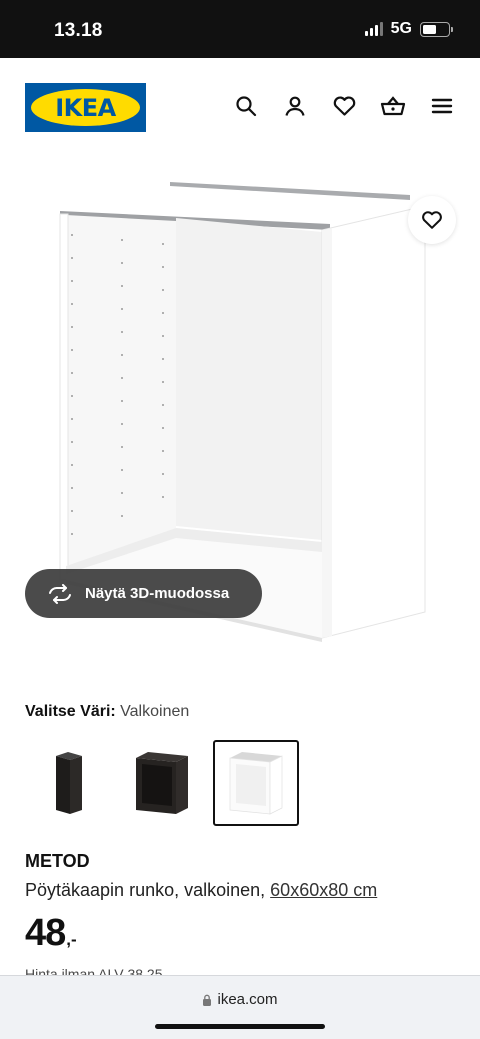 Image resolution: width=480 pixels, height=1039 pixels. I want to click on ikea-logo: IKEA, so click(85, 107).